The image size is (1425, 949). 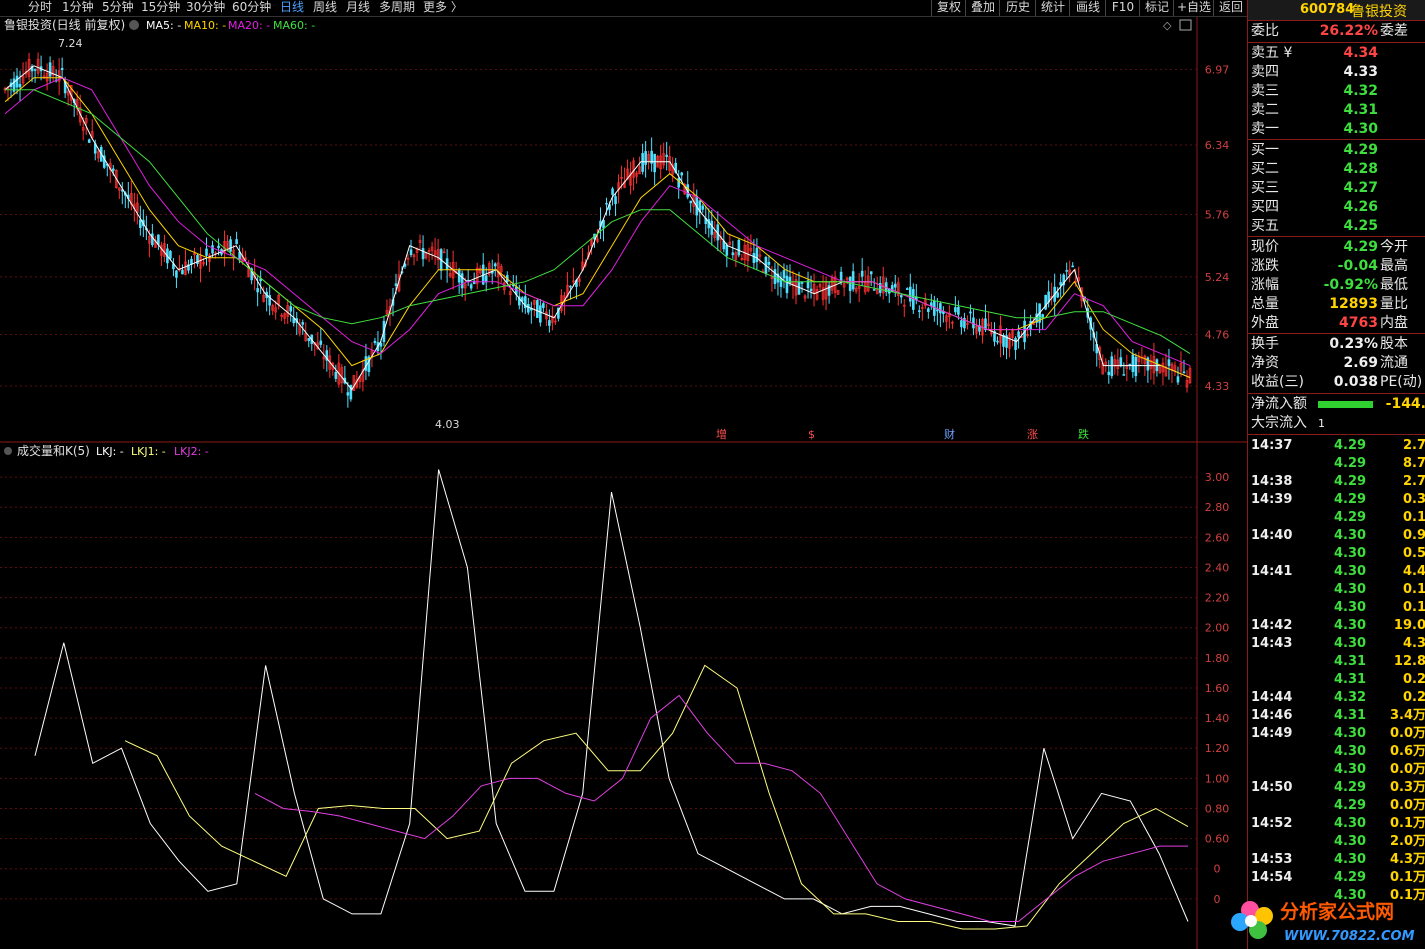 I want to click on tick-time: 14:50, so click(x=1272, y=787).